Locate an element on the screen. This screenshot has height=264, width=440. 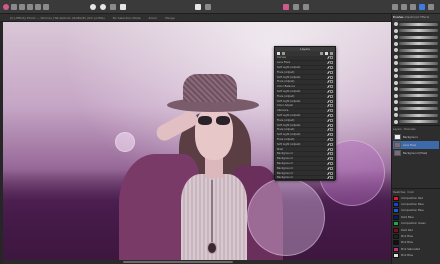
zoom-button: Zoom is located at coordinates (153, 18).